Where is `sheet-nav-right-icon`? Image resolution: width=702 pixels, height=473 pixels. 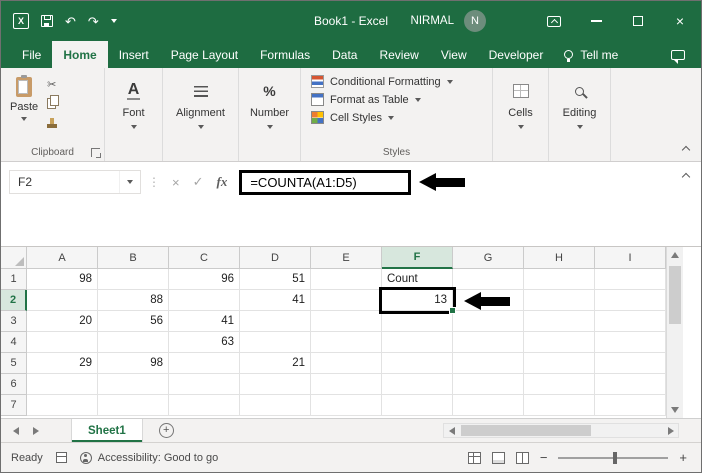 sheet-nav-right-icon is located at coordinates (36, 430).